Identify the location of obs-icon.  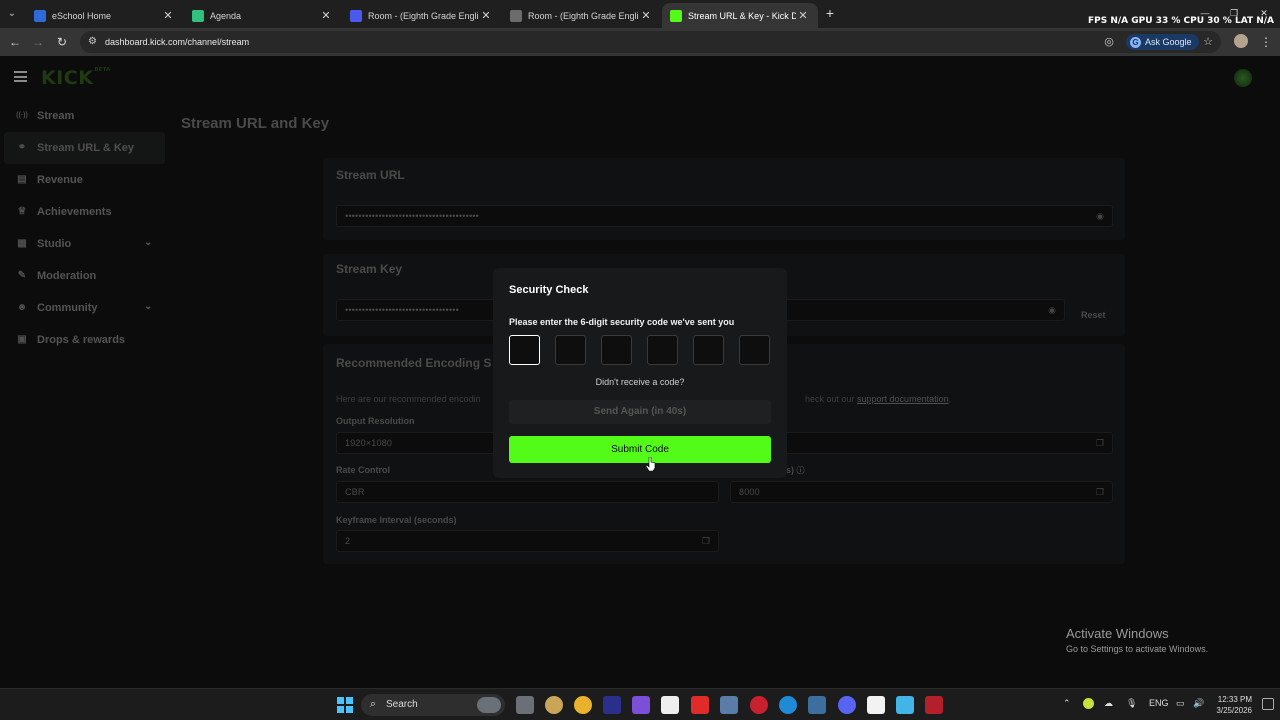
(934, 705).